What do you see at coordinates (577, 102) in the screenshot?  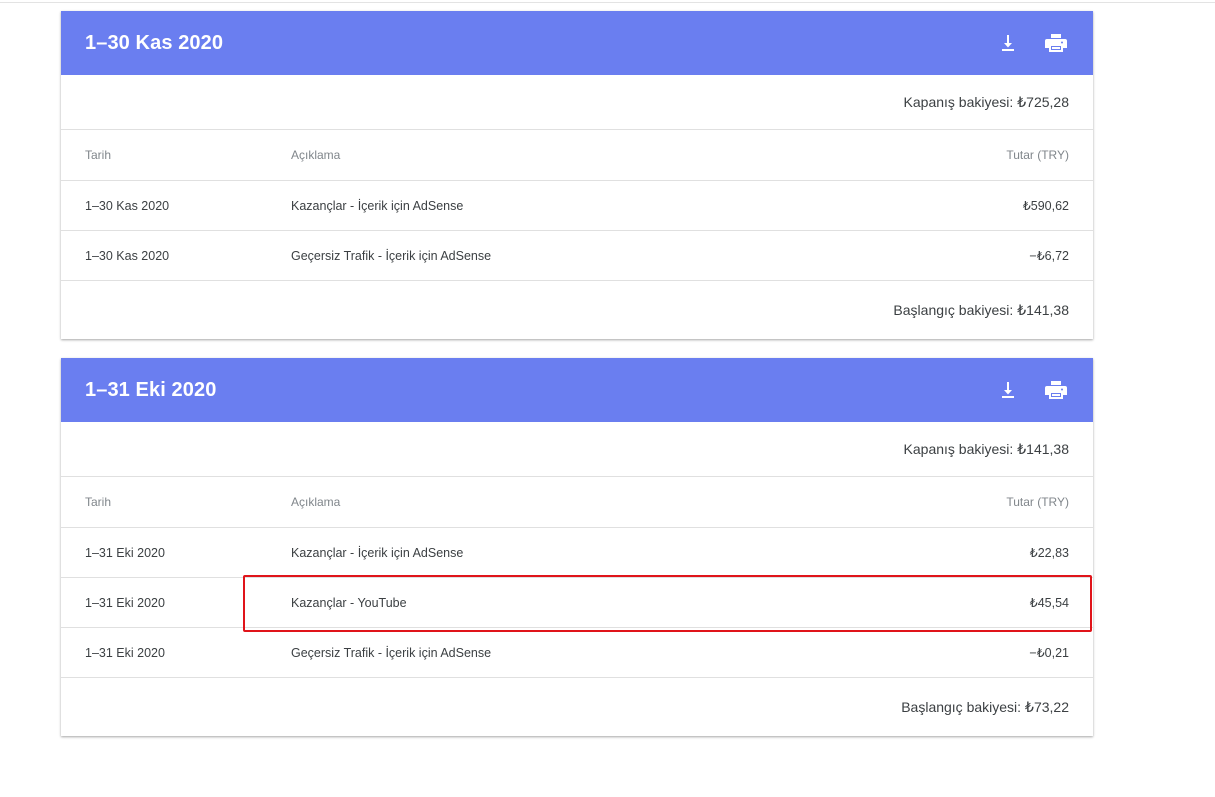 I see `closing-balance: Kapanış bakiyesi: ₺725,28` at bounding box center [577, 102].